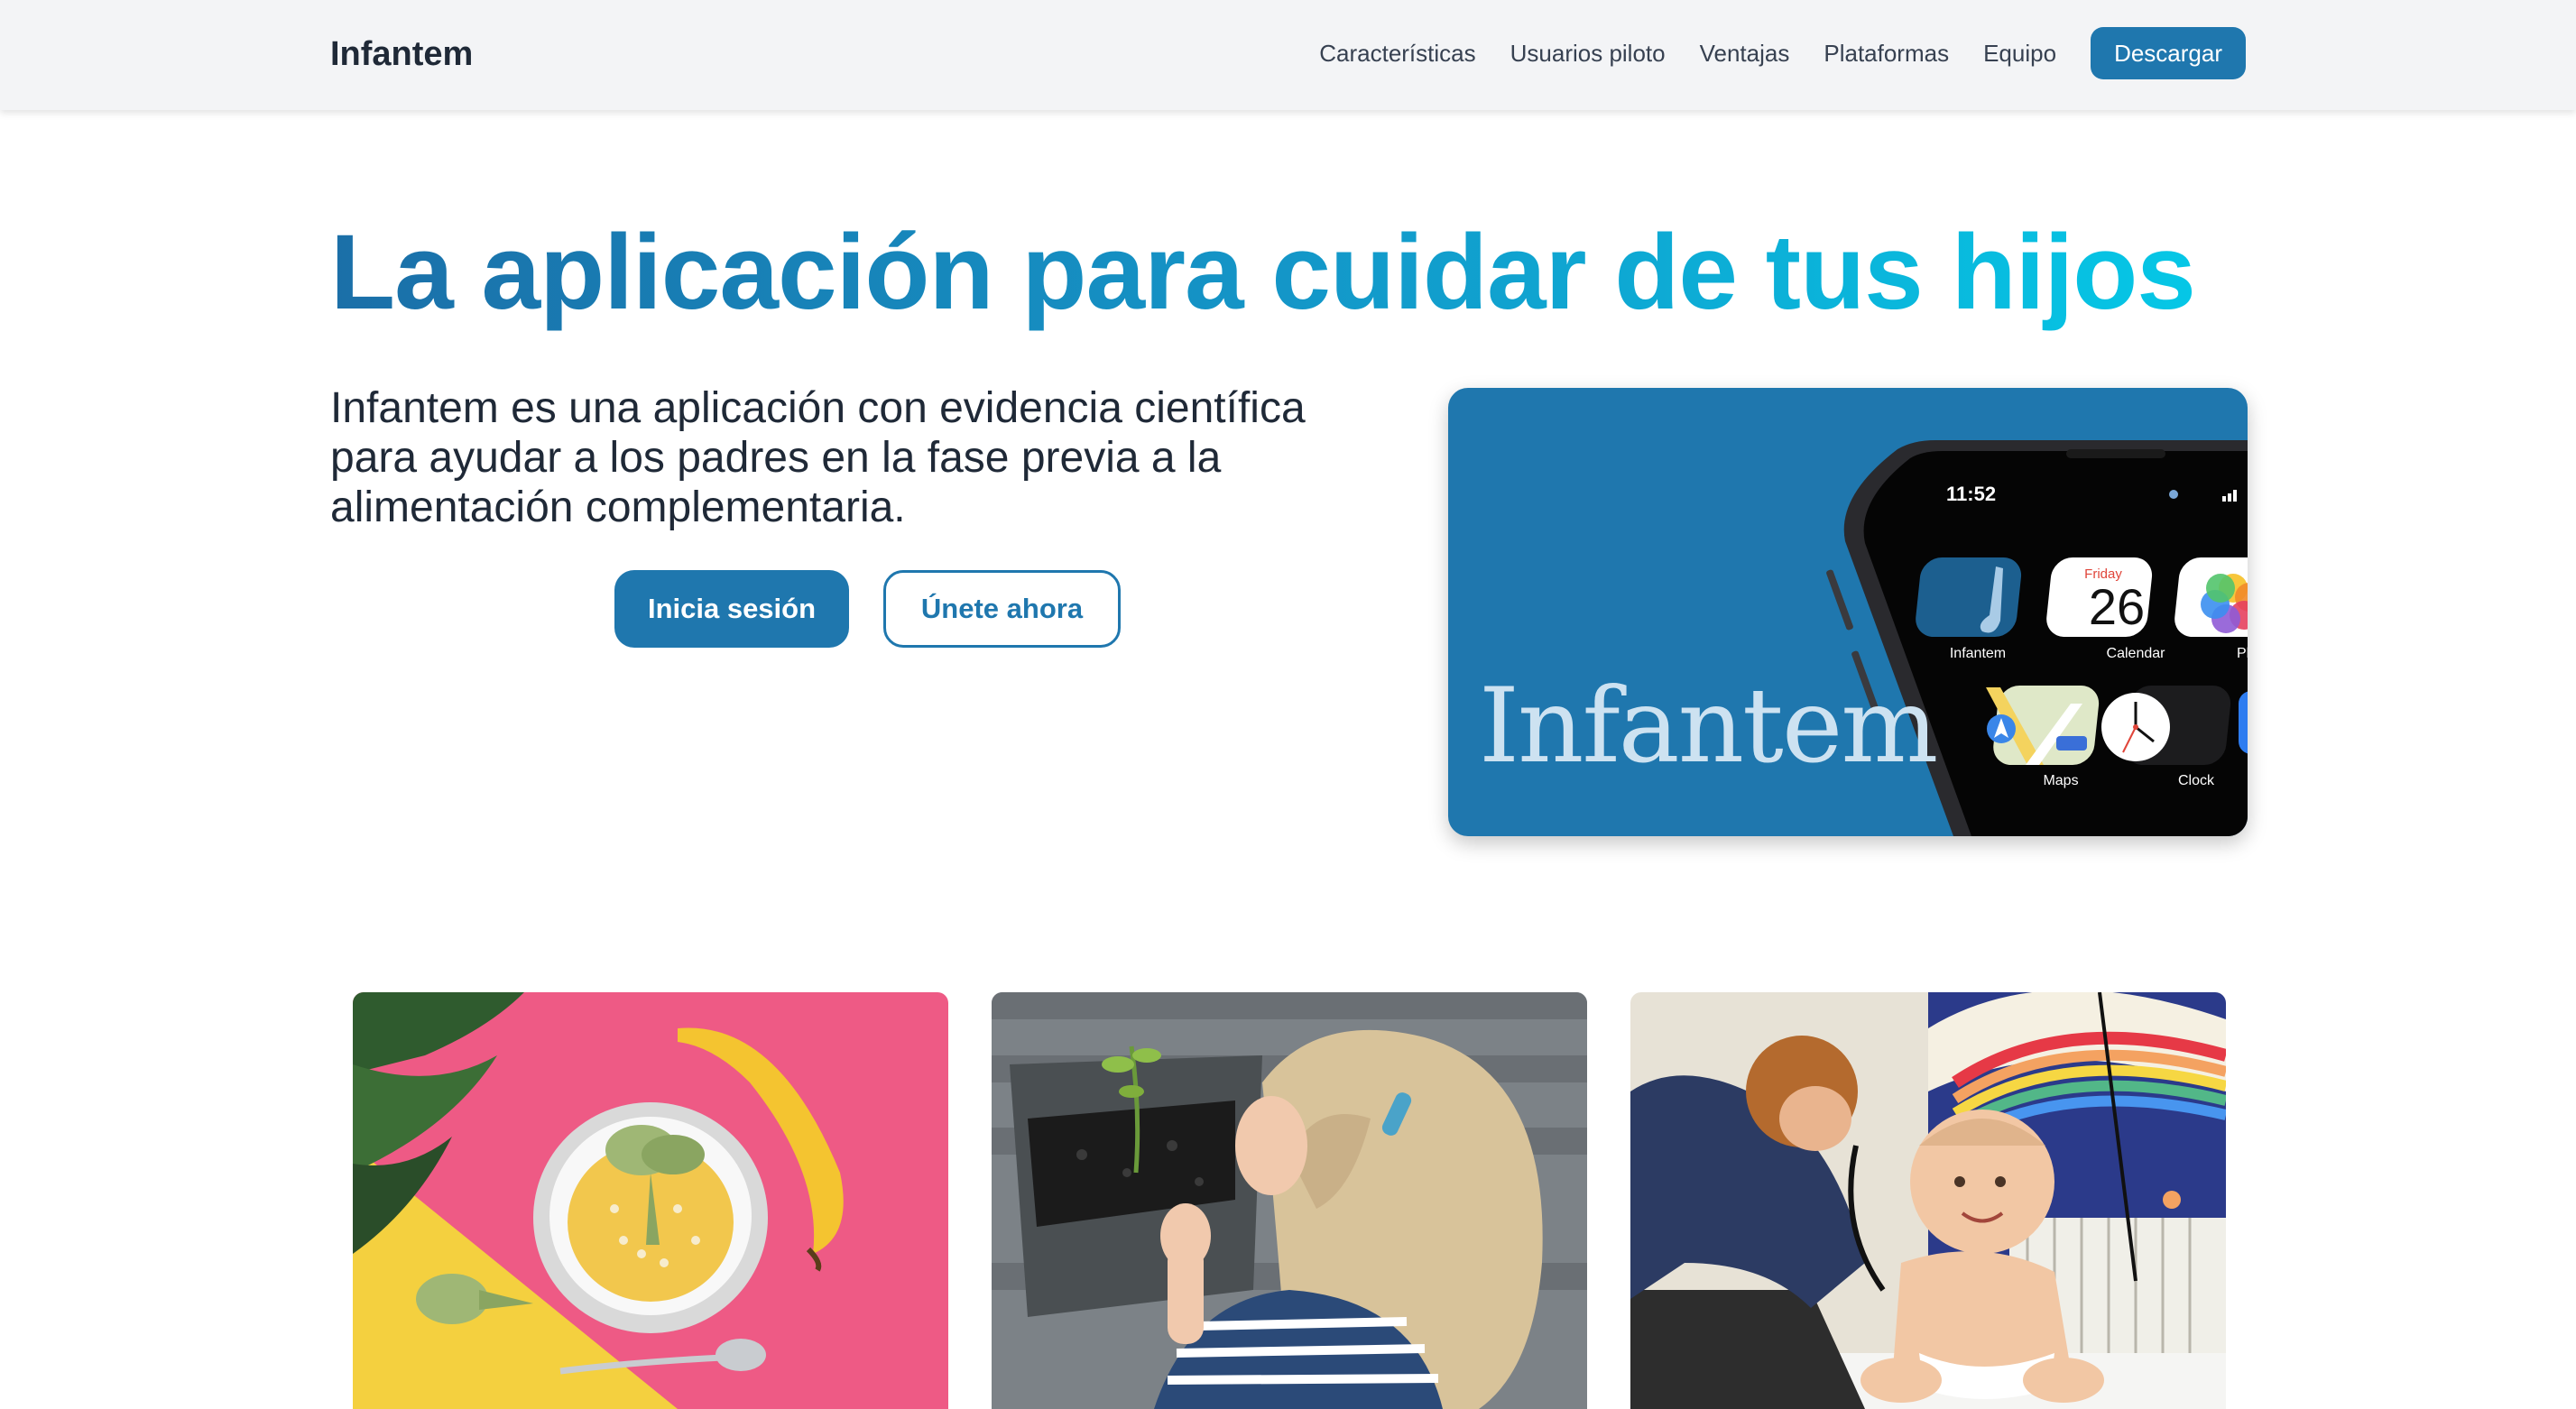 This screenshot has width=2576, height=1409. What do you see at coordinates (2117, 606) in the screenshot?
I see `calendar-date: 26` at bounding box center [2117, 606].